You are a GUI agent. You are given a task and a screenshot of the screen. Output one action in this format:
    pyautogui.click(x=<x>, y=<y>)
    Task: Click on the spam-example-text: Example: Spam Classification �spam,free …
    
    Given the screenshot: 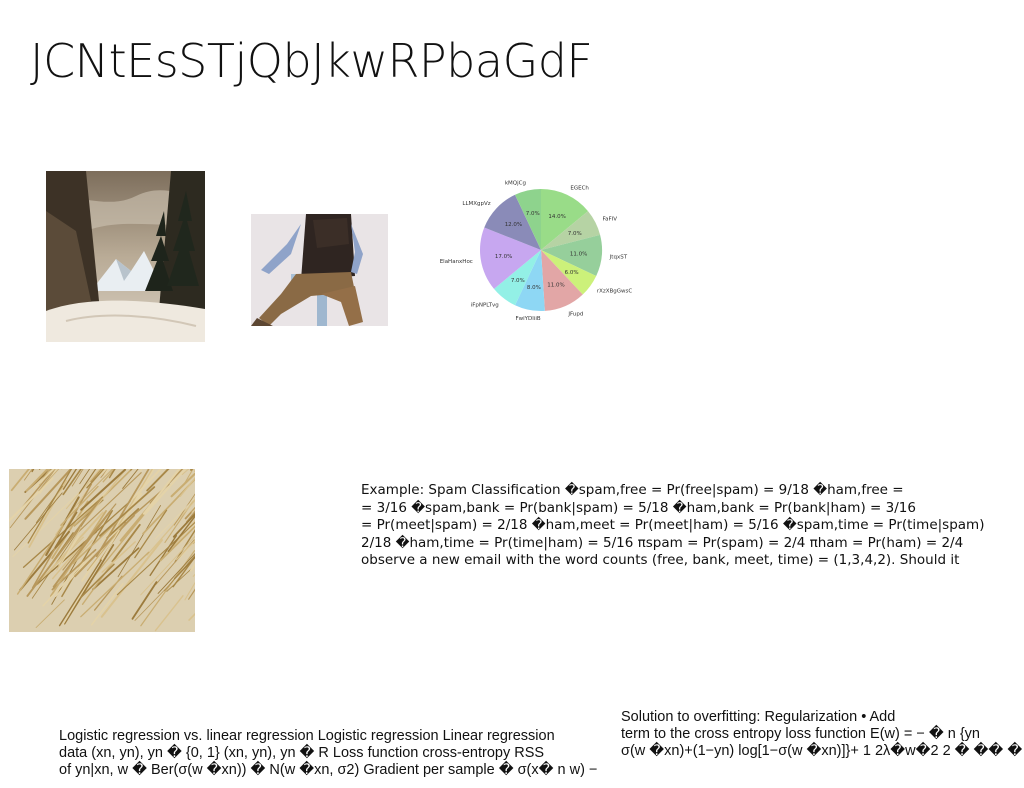 What is the action you would take?
    pyautogui.click(x=672, y=526)
    